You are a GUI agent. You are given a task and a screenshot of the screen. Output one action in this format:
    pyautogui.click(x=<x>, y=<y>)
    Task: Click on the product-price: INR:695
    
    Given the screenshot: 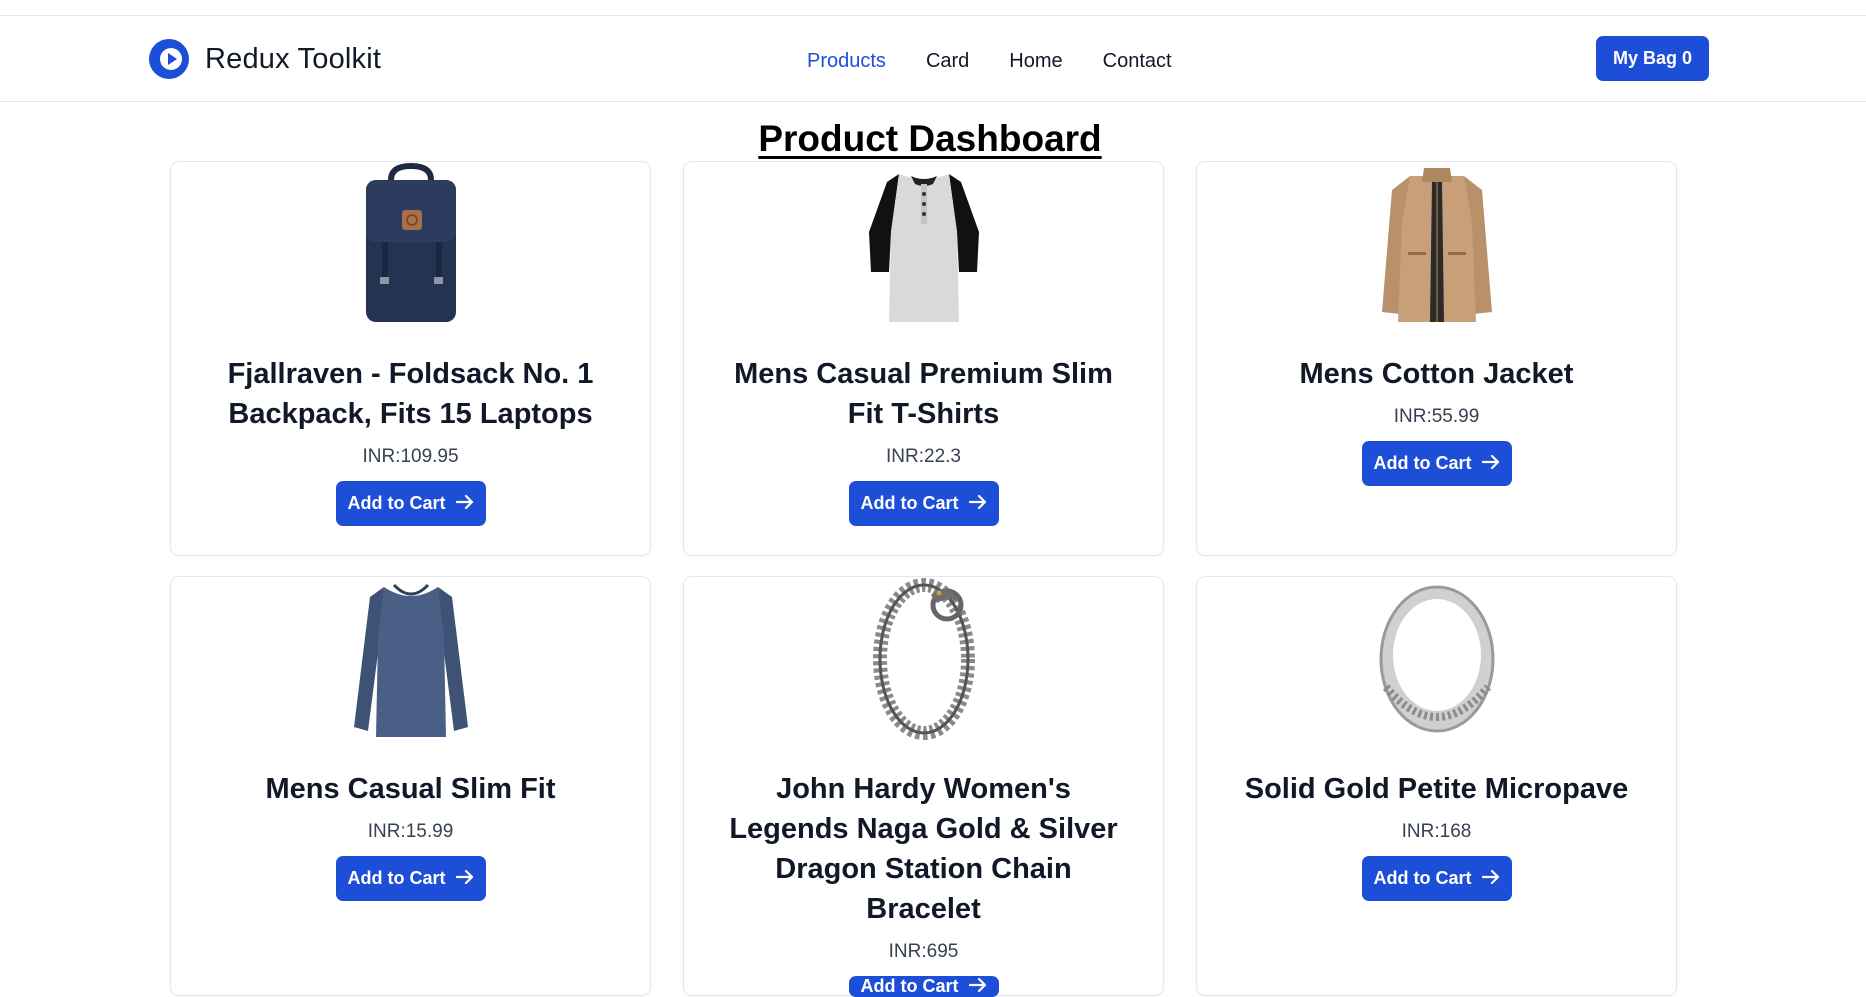 What is the action you would take?
    pyautogui.click(x=923, y=951)
    